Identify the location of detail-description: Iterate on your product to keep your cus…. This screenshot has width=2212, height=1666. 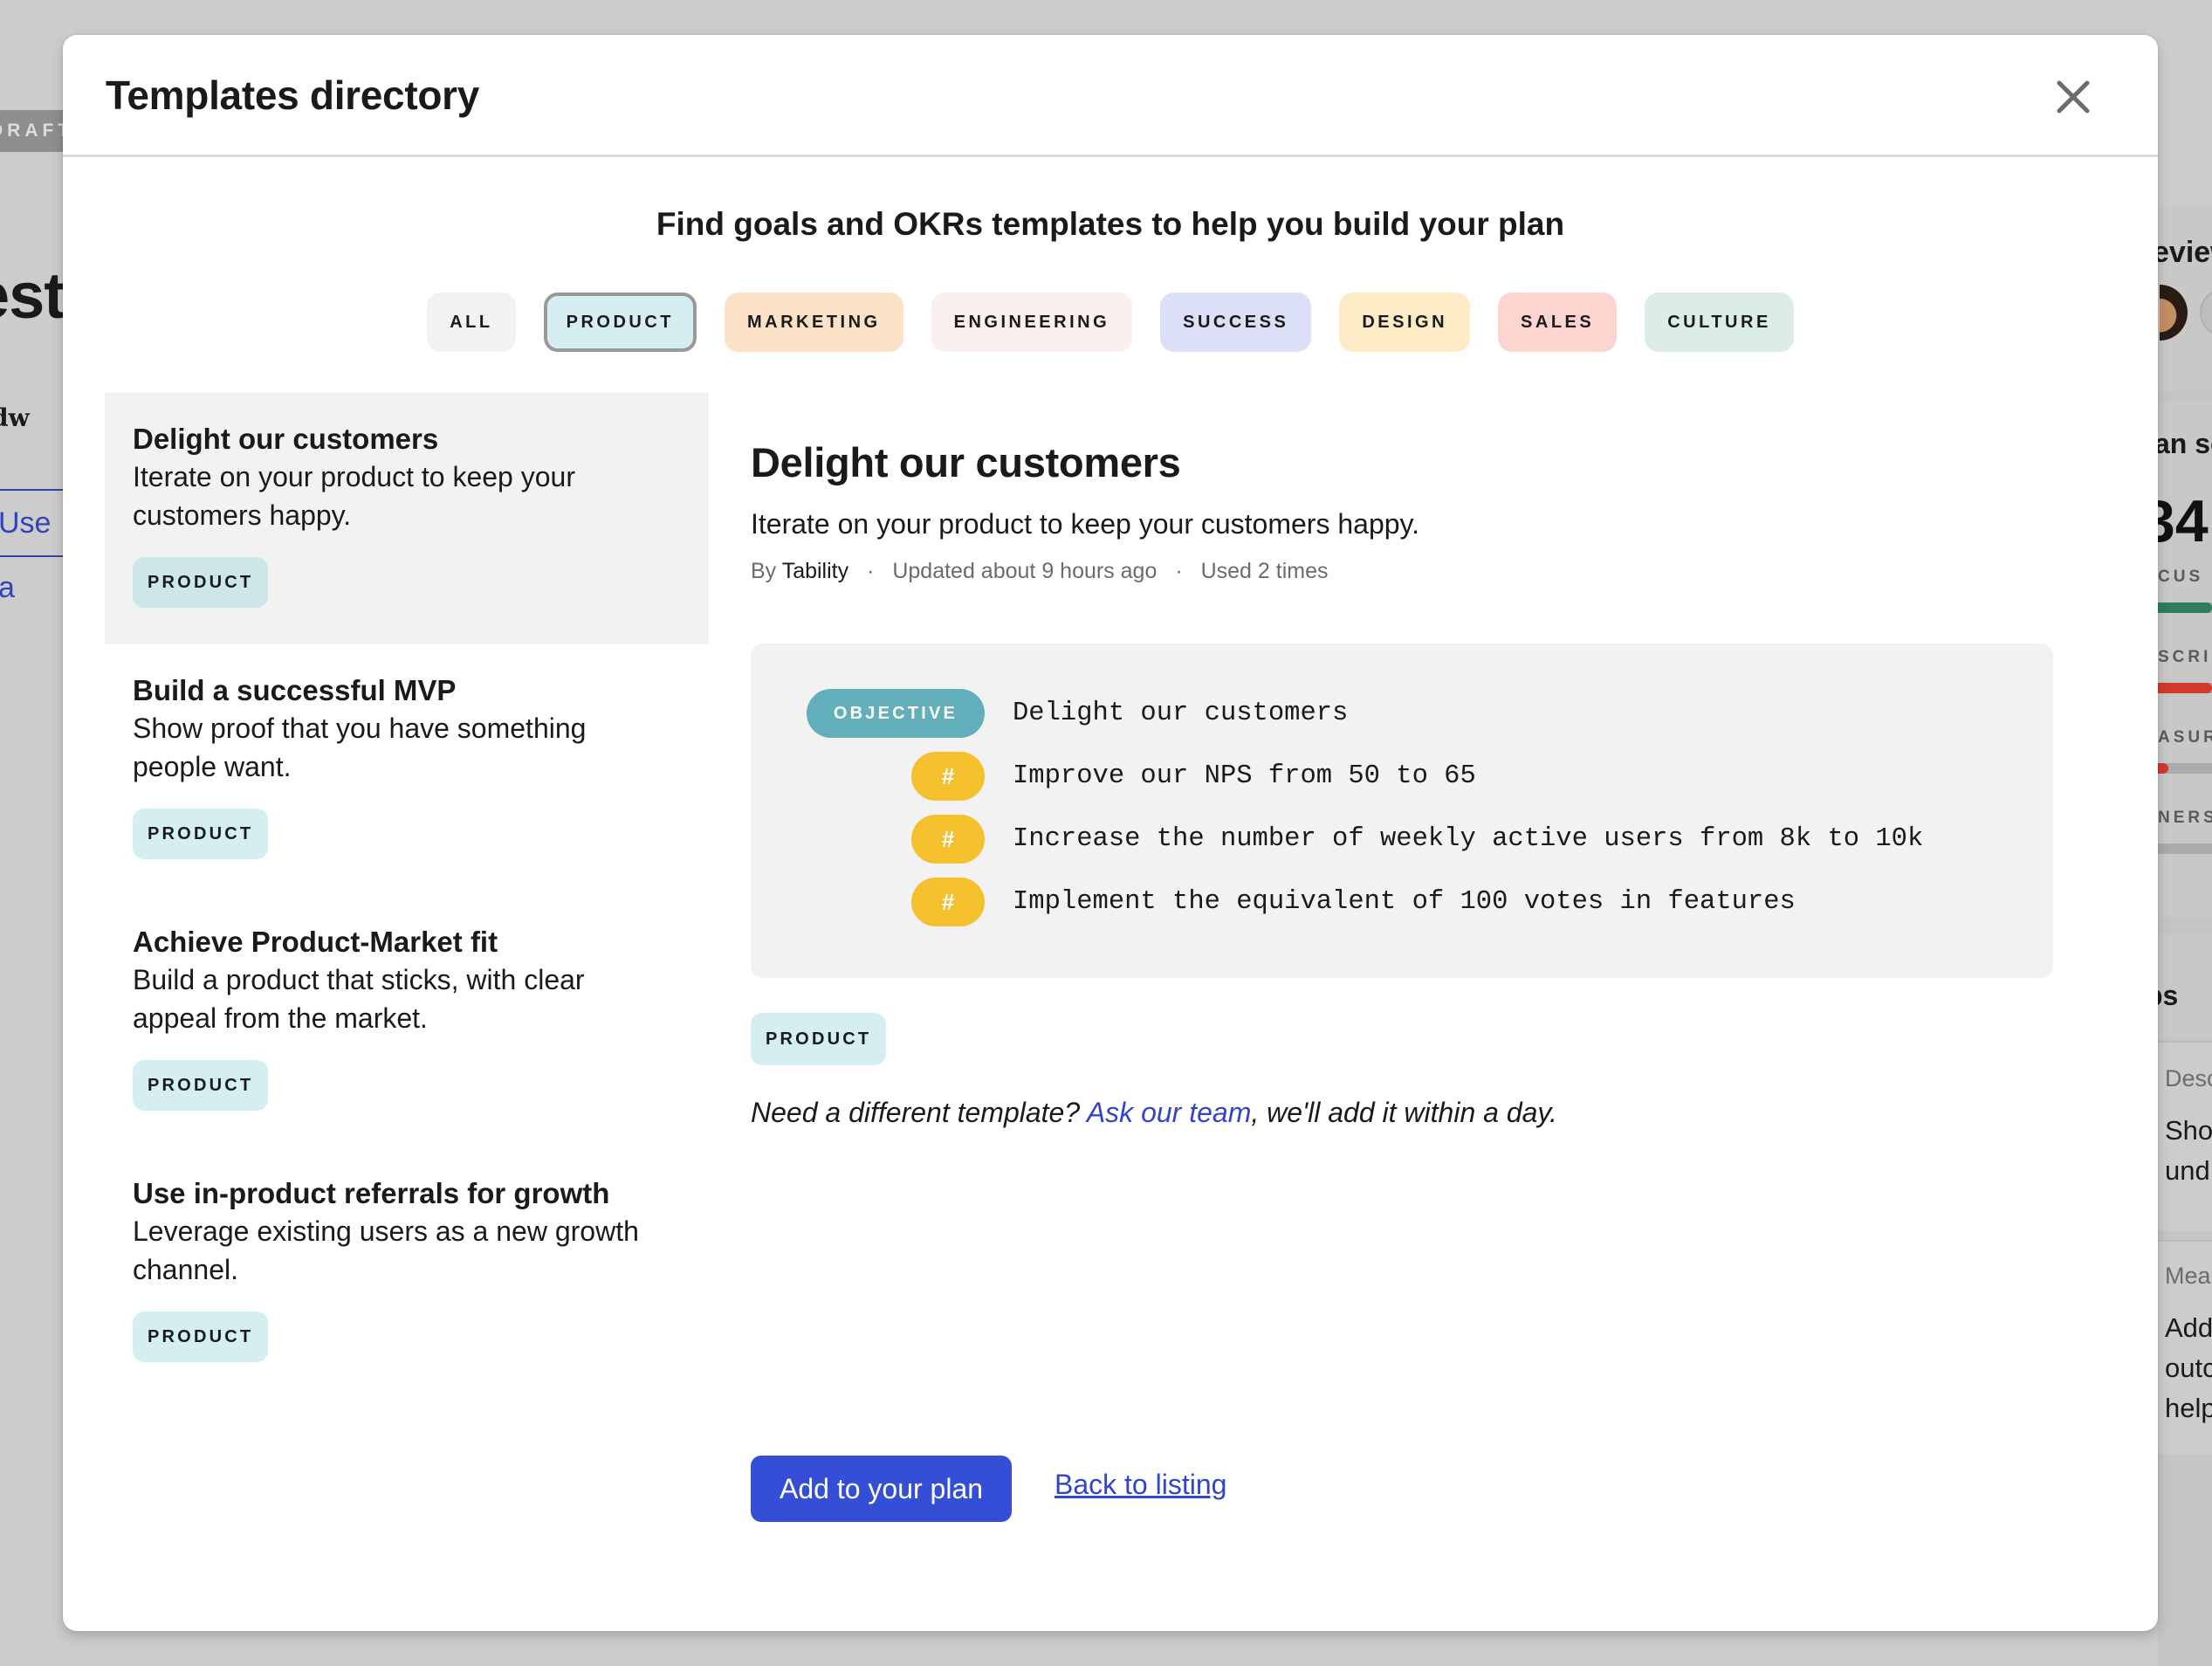
(1086, 524).